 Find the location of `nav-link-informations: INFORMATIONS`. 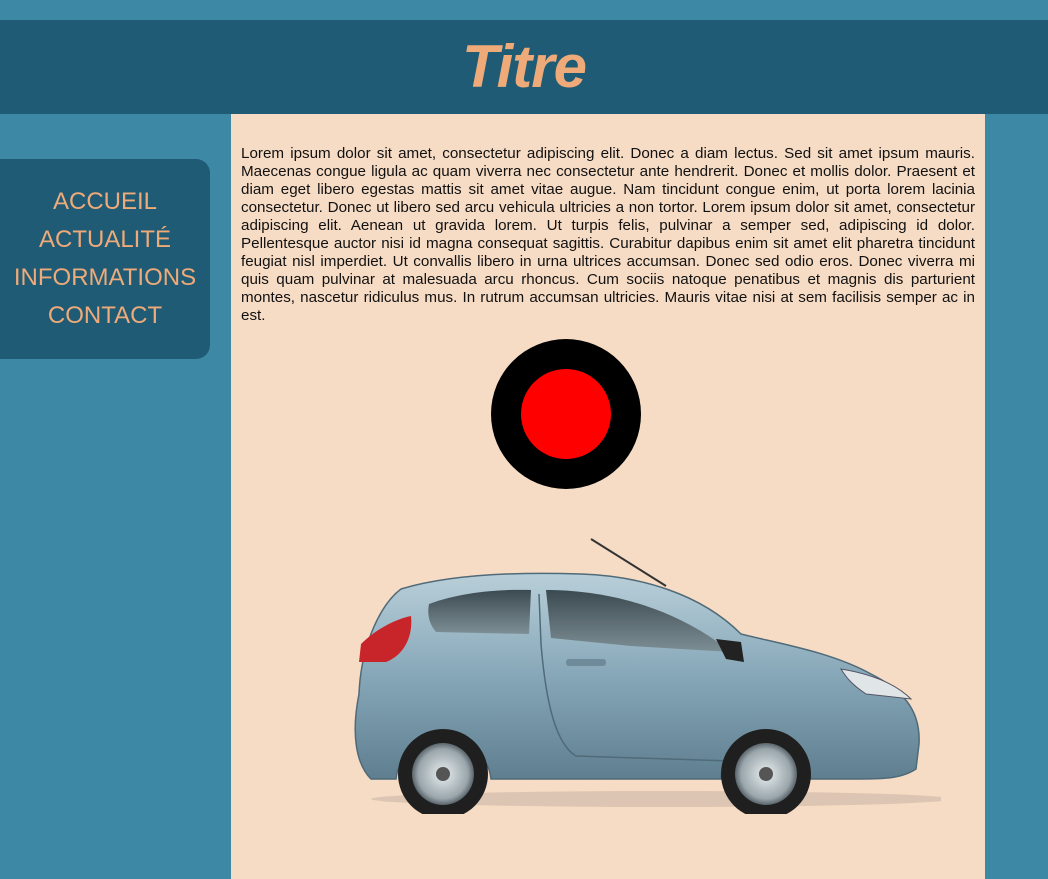

nav-link-informations: INFORMATIONS is located at coordinates (105, 278).